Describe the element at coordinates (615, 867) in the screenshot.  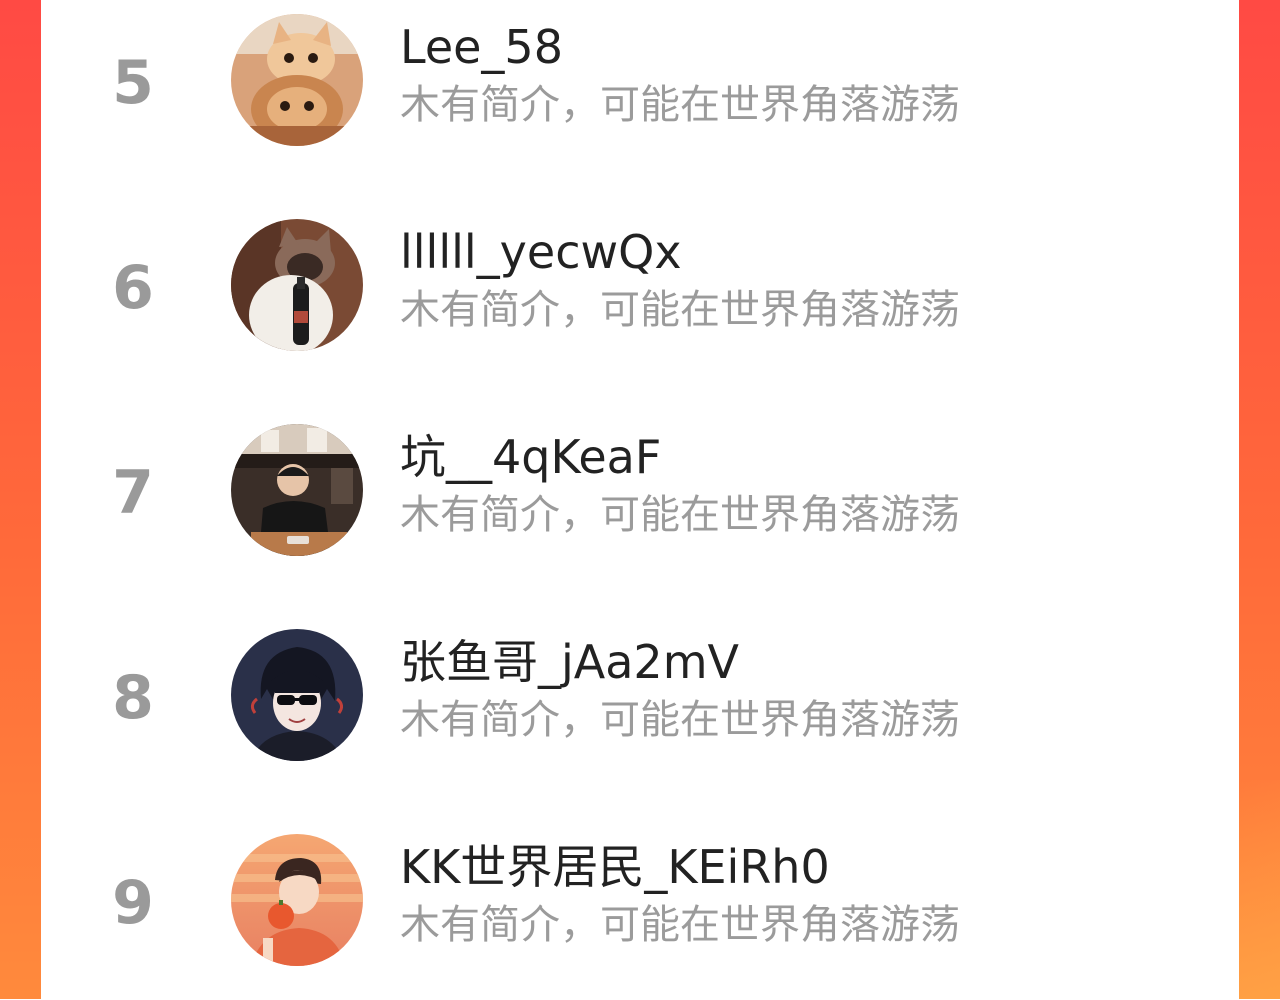
I see `username: KK世界居民_KEiRh0` at that location.